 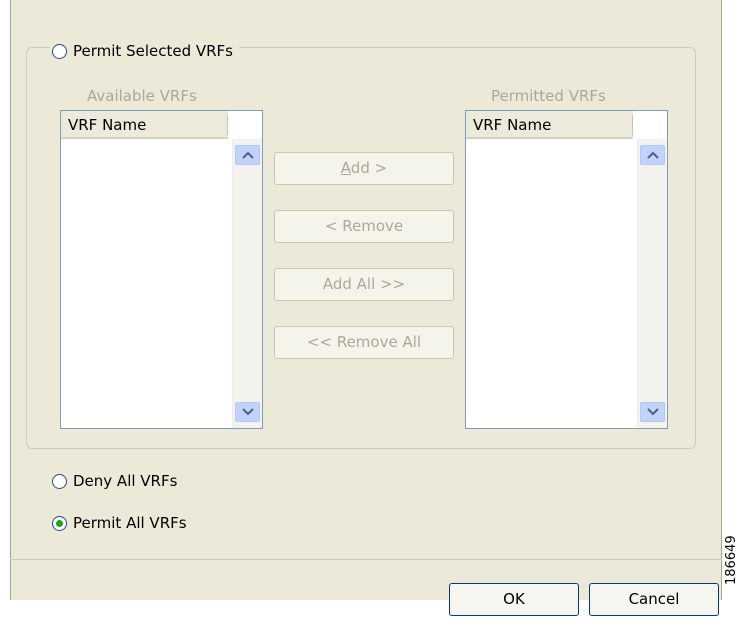 I want to click on add-button-mnemonic: A, so click(x=345, y=168).